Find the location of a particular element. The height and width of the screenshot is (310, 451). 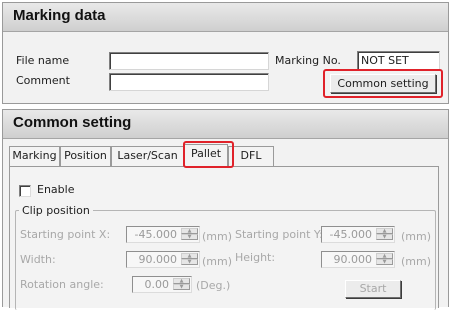

starting-point-y-arrows: ▲ ▼ is located at coordinates (384, 234).